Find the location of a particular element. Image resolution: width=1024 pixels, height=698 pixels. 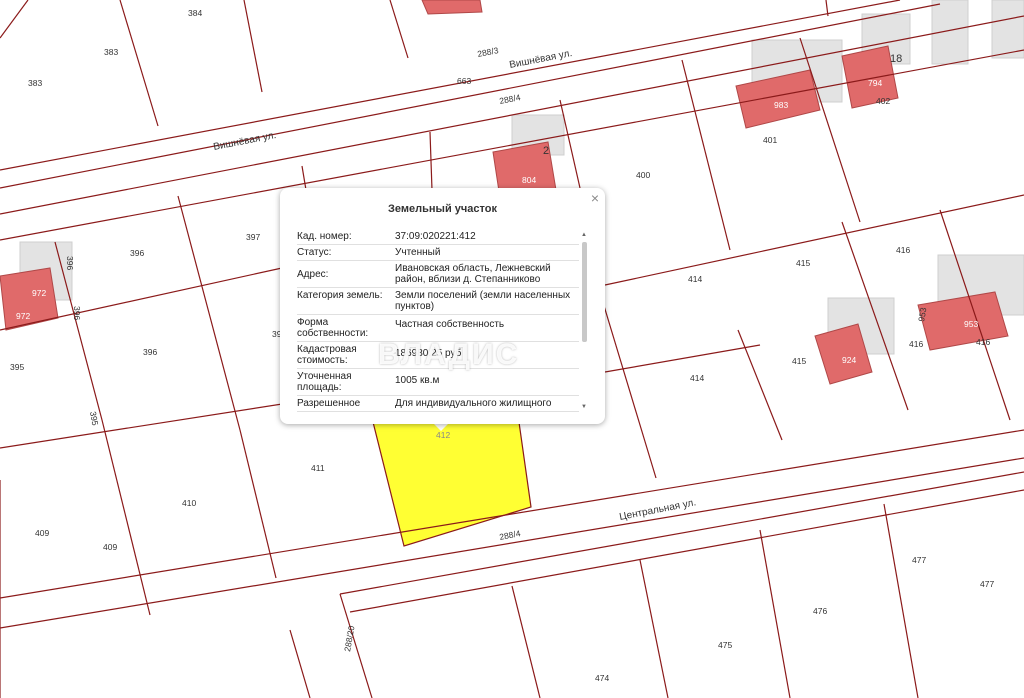

attribute-value: Частная собственность is located at coordinates (450, 324).